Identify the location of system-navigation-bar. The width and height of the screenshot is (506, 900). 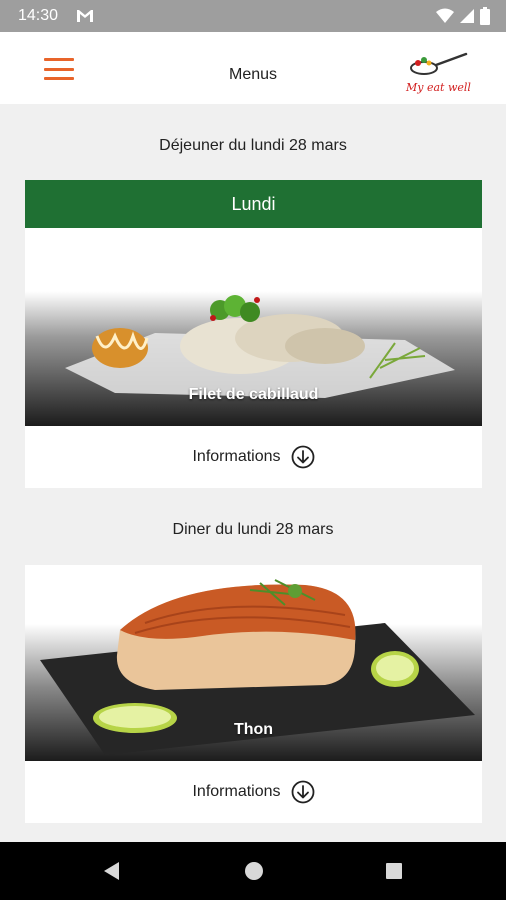
(253, 871).